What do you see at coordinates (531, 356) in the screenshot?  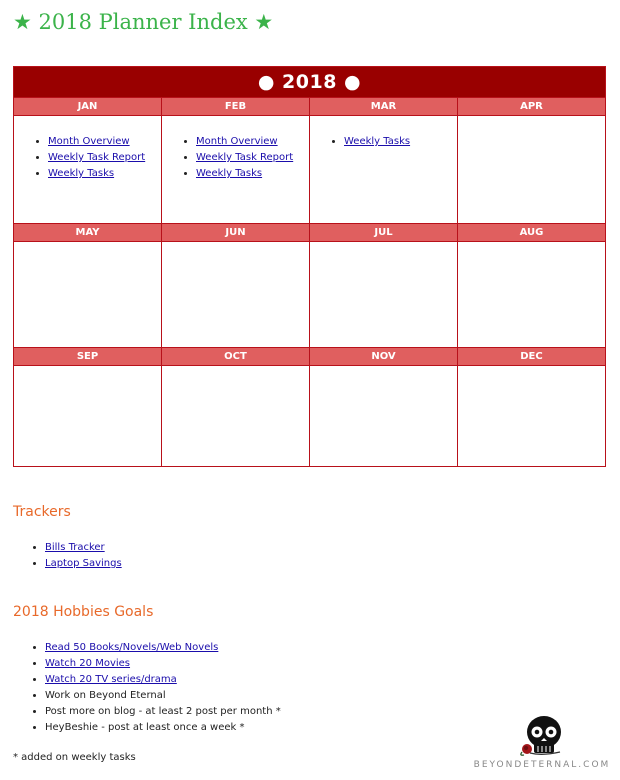 I see `month-header-dec: DEC` at bounding box center [531, 356].